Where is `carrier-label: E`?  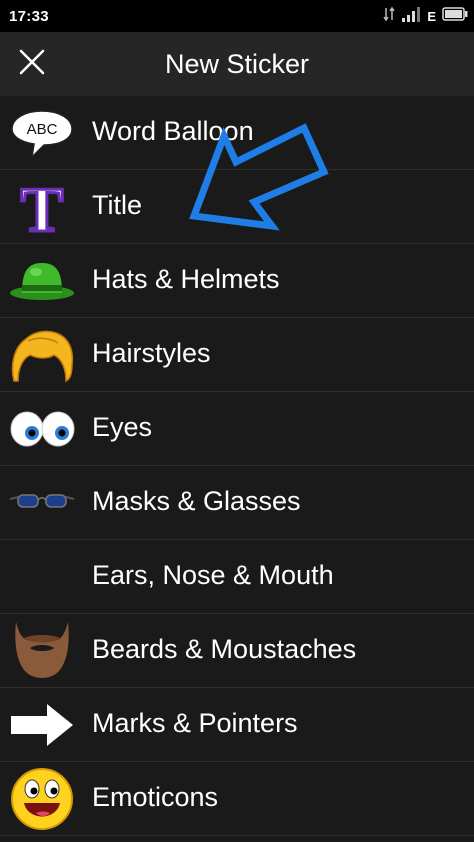 carrier-label: E is located at coordinates (431, 16).